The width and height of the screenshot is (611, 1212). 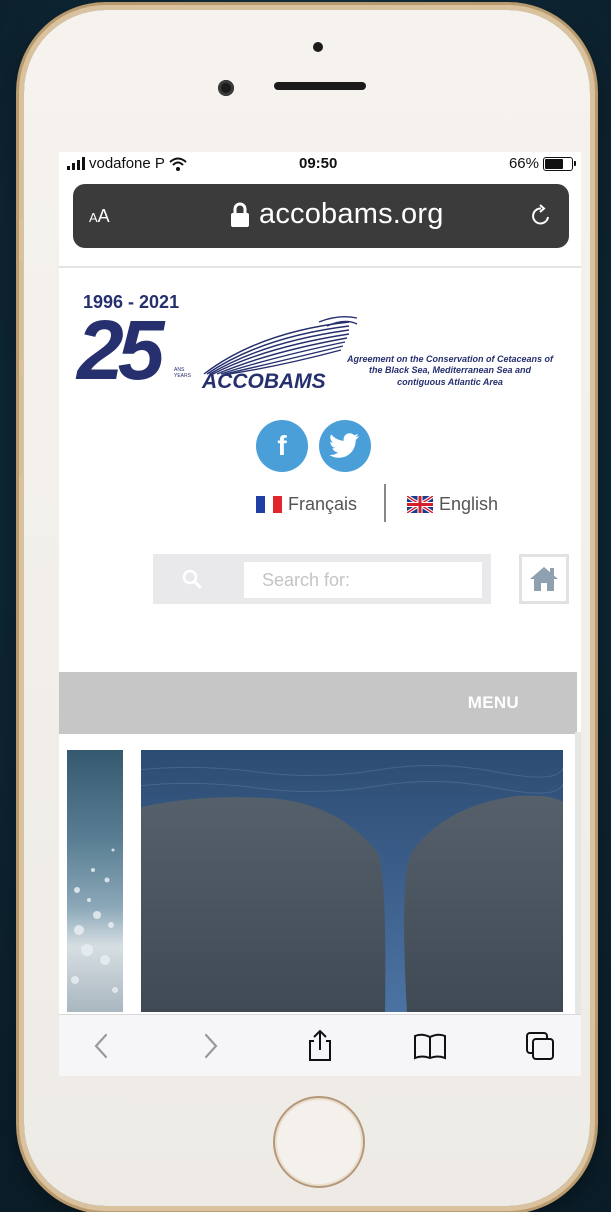 I want to click on facebook-button: f, so click(x=282, y=446).